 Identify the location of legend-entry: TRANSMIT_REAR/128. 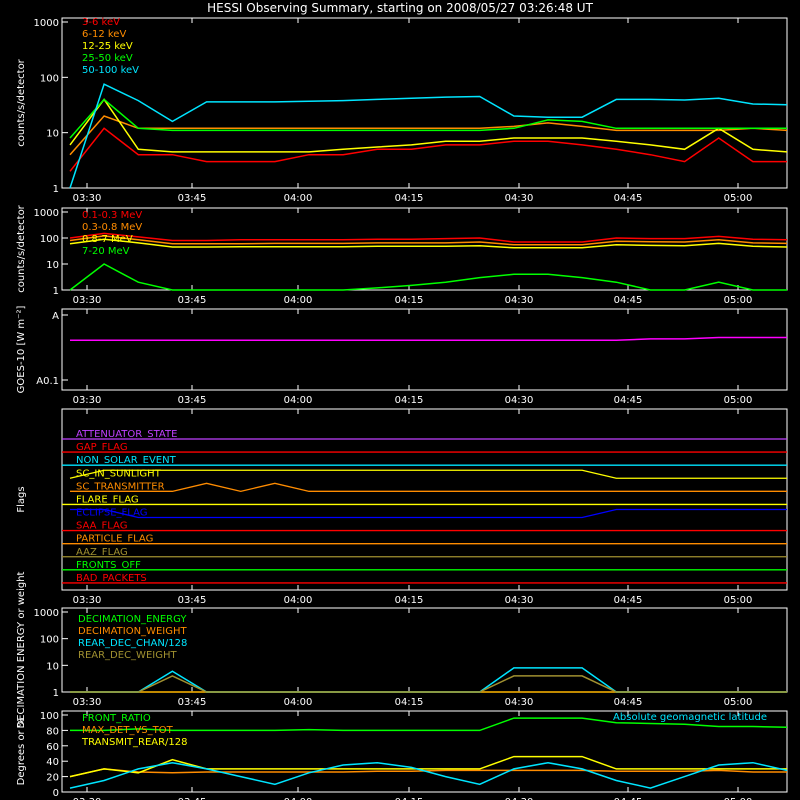
(134, 742).